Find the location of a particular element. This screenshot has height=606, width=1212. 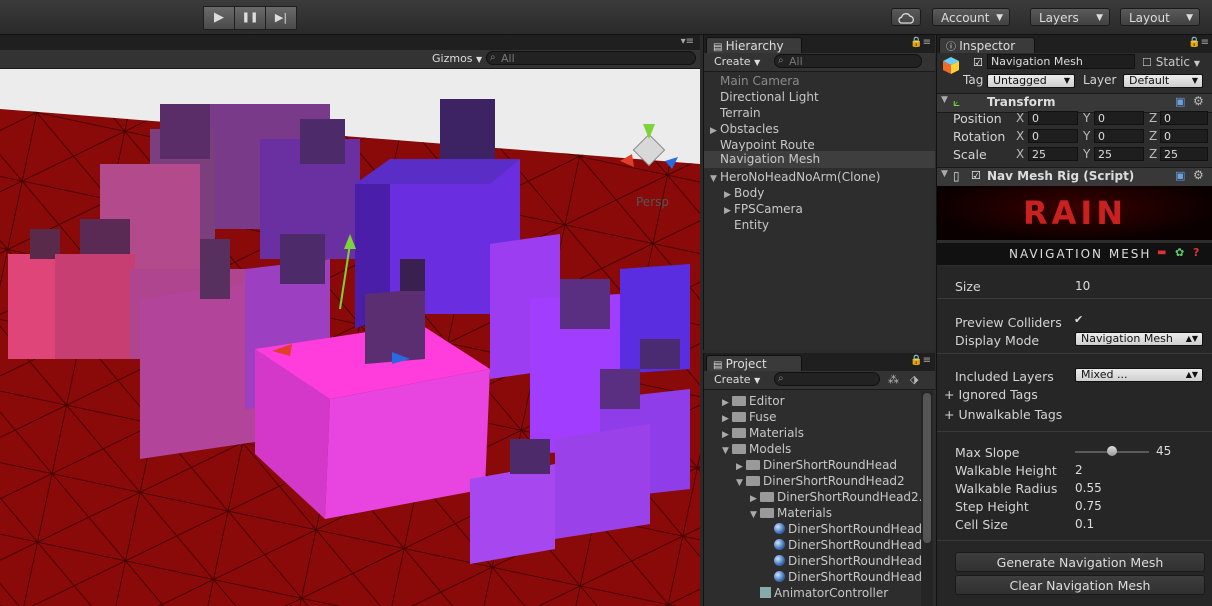

tab-inspector: ⓘ Inspector is located at coordinates (987, 45).